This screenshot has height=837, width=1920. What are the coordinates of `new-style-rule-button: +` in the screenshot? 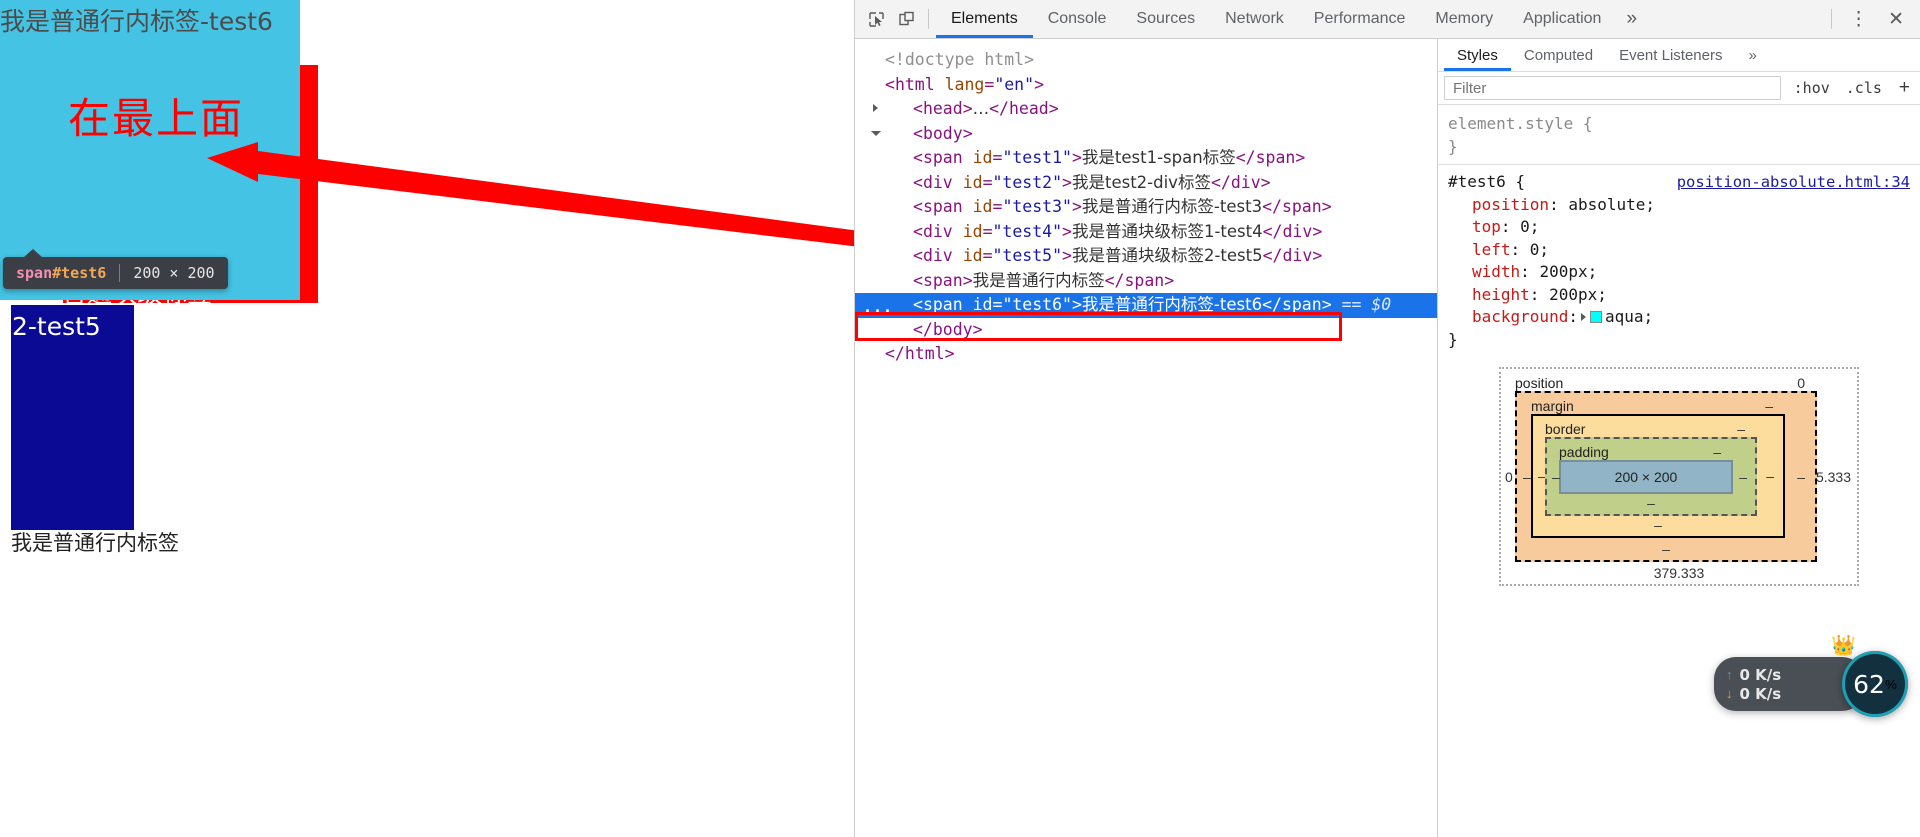 It's located at (1904, 88).